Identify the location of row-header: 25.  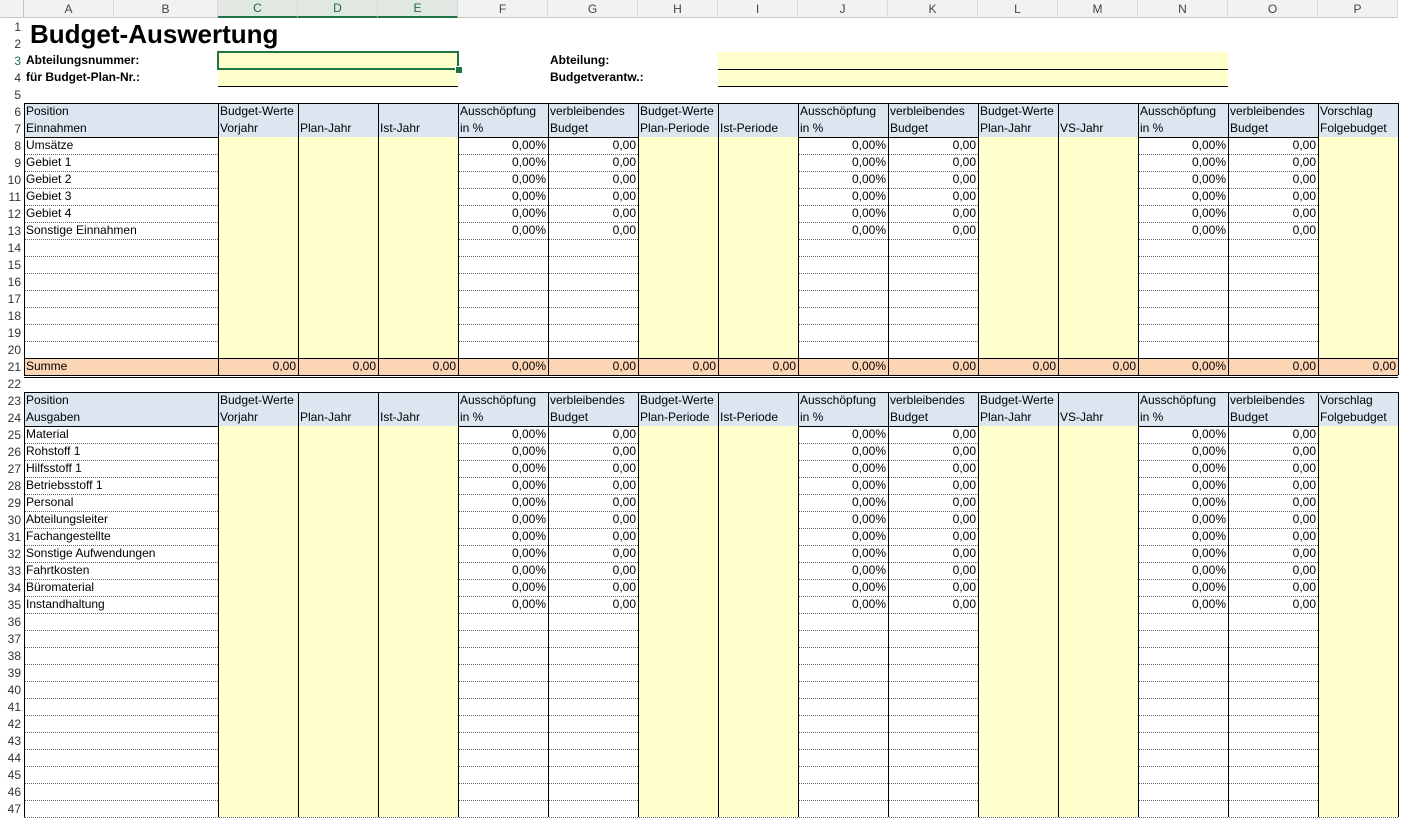
(12, 434).